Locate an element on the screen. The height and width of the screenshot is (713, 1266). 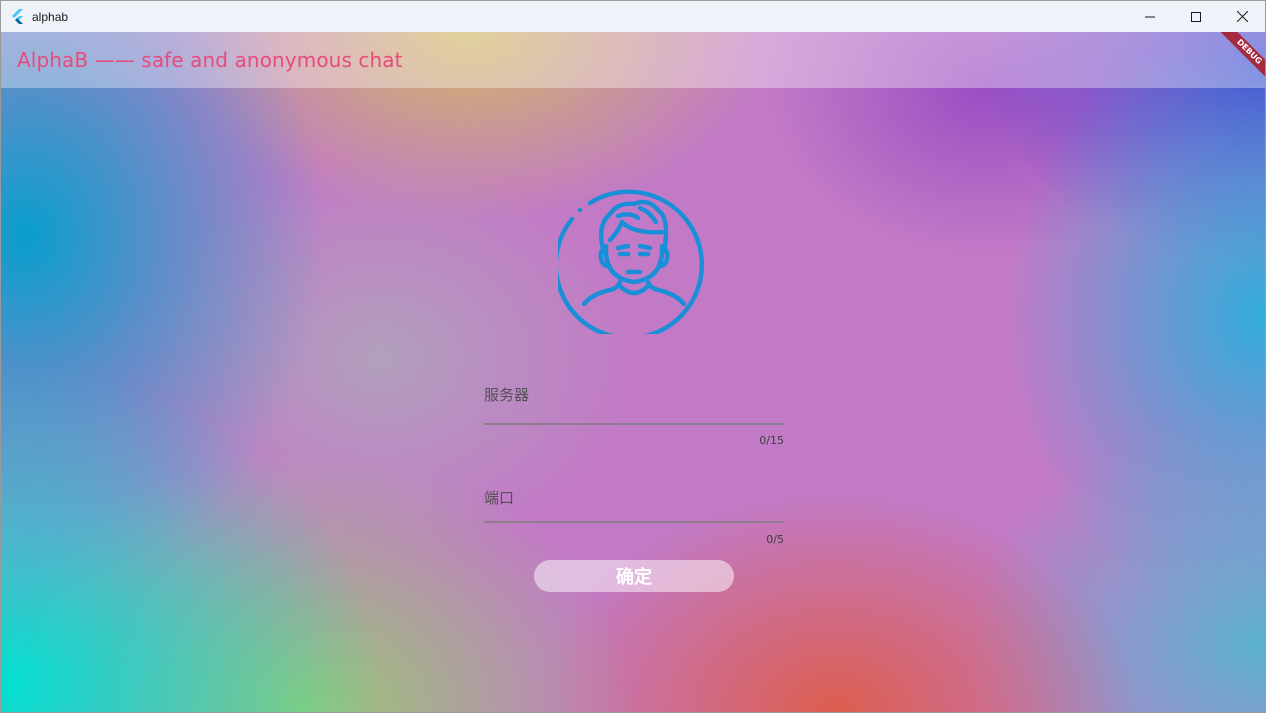
maximize-button is located at coordinates (1196, 16).